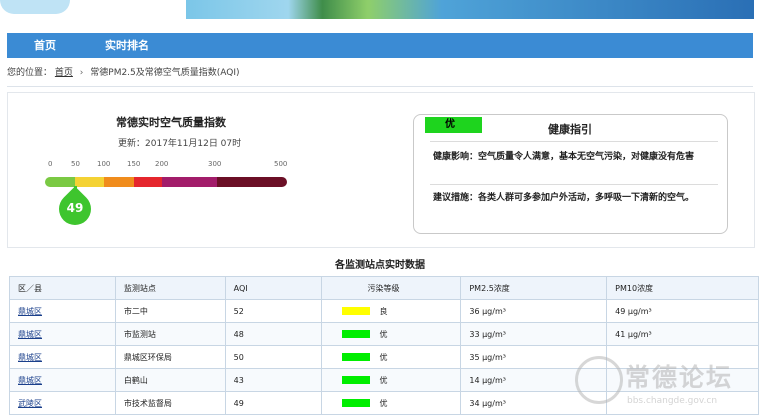  What do you see at coordinates (534, 334) in the screenshot?
I see `cell-pm25: 33 μg/m³` at bounding box center [534, 334].